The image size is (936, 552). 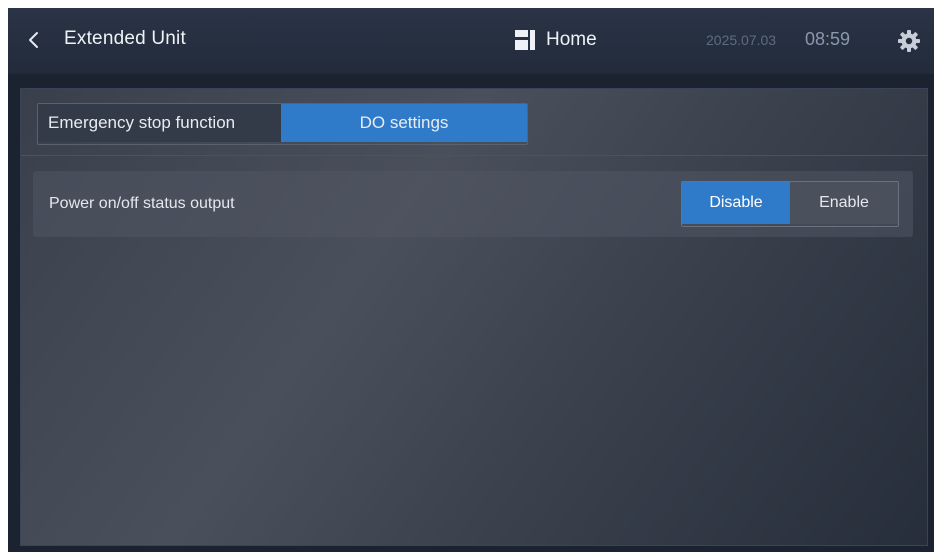 I want to click on time-display: 08:59, so click(x=828, y=39).